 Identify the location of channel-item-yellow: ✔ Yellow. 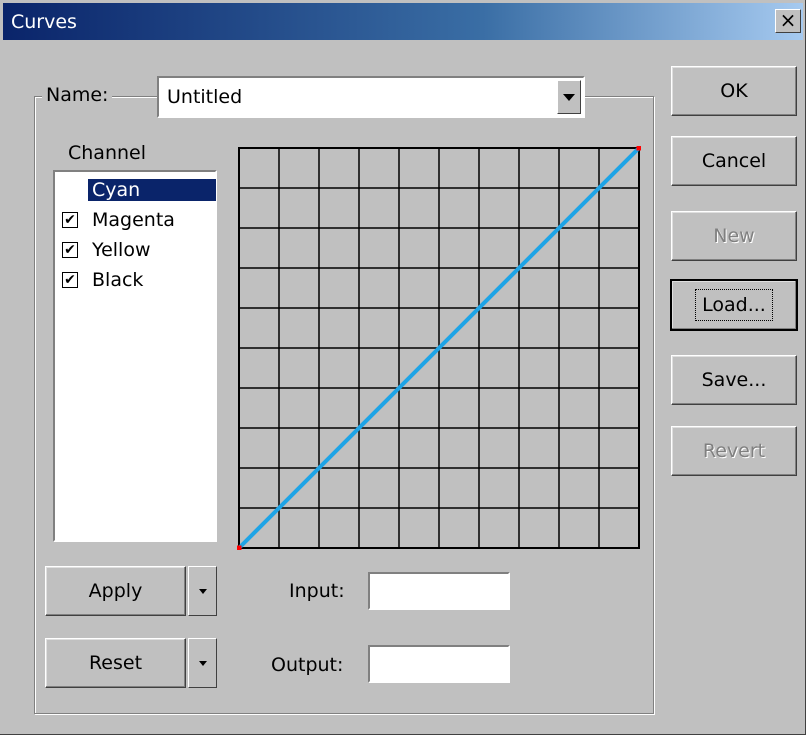
(135, 250).